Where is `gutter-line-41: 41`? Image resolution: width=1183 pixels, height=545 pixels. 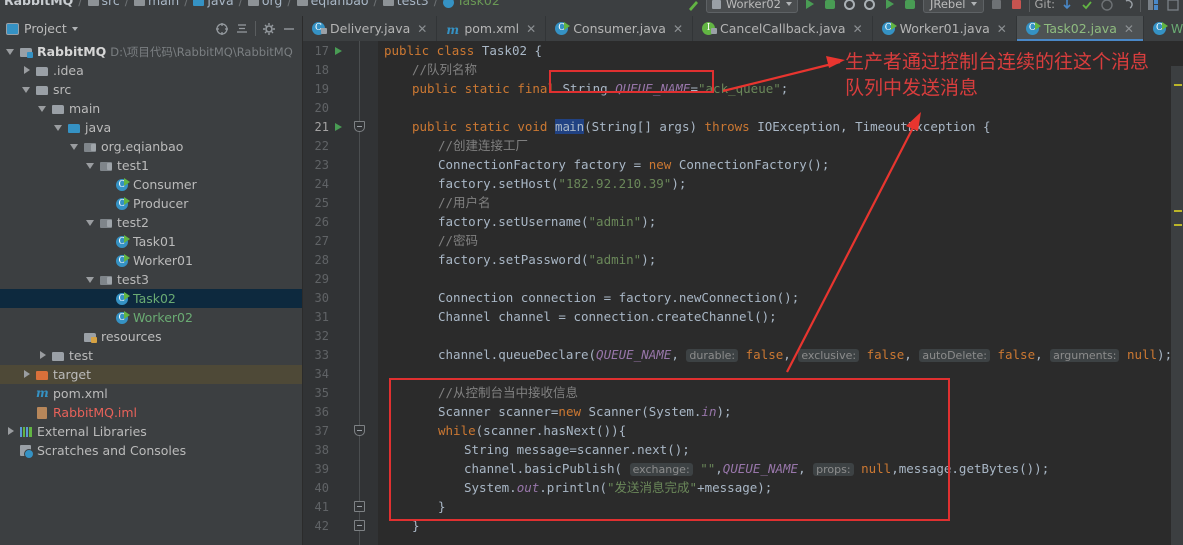 gutter-line-41: 41 is located at coordinates (340, 506).